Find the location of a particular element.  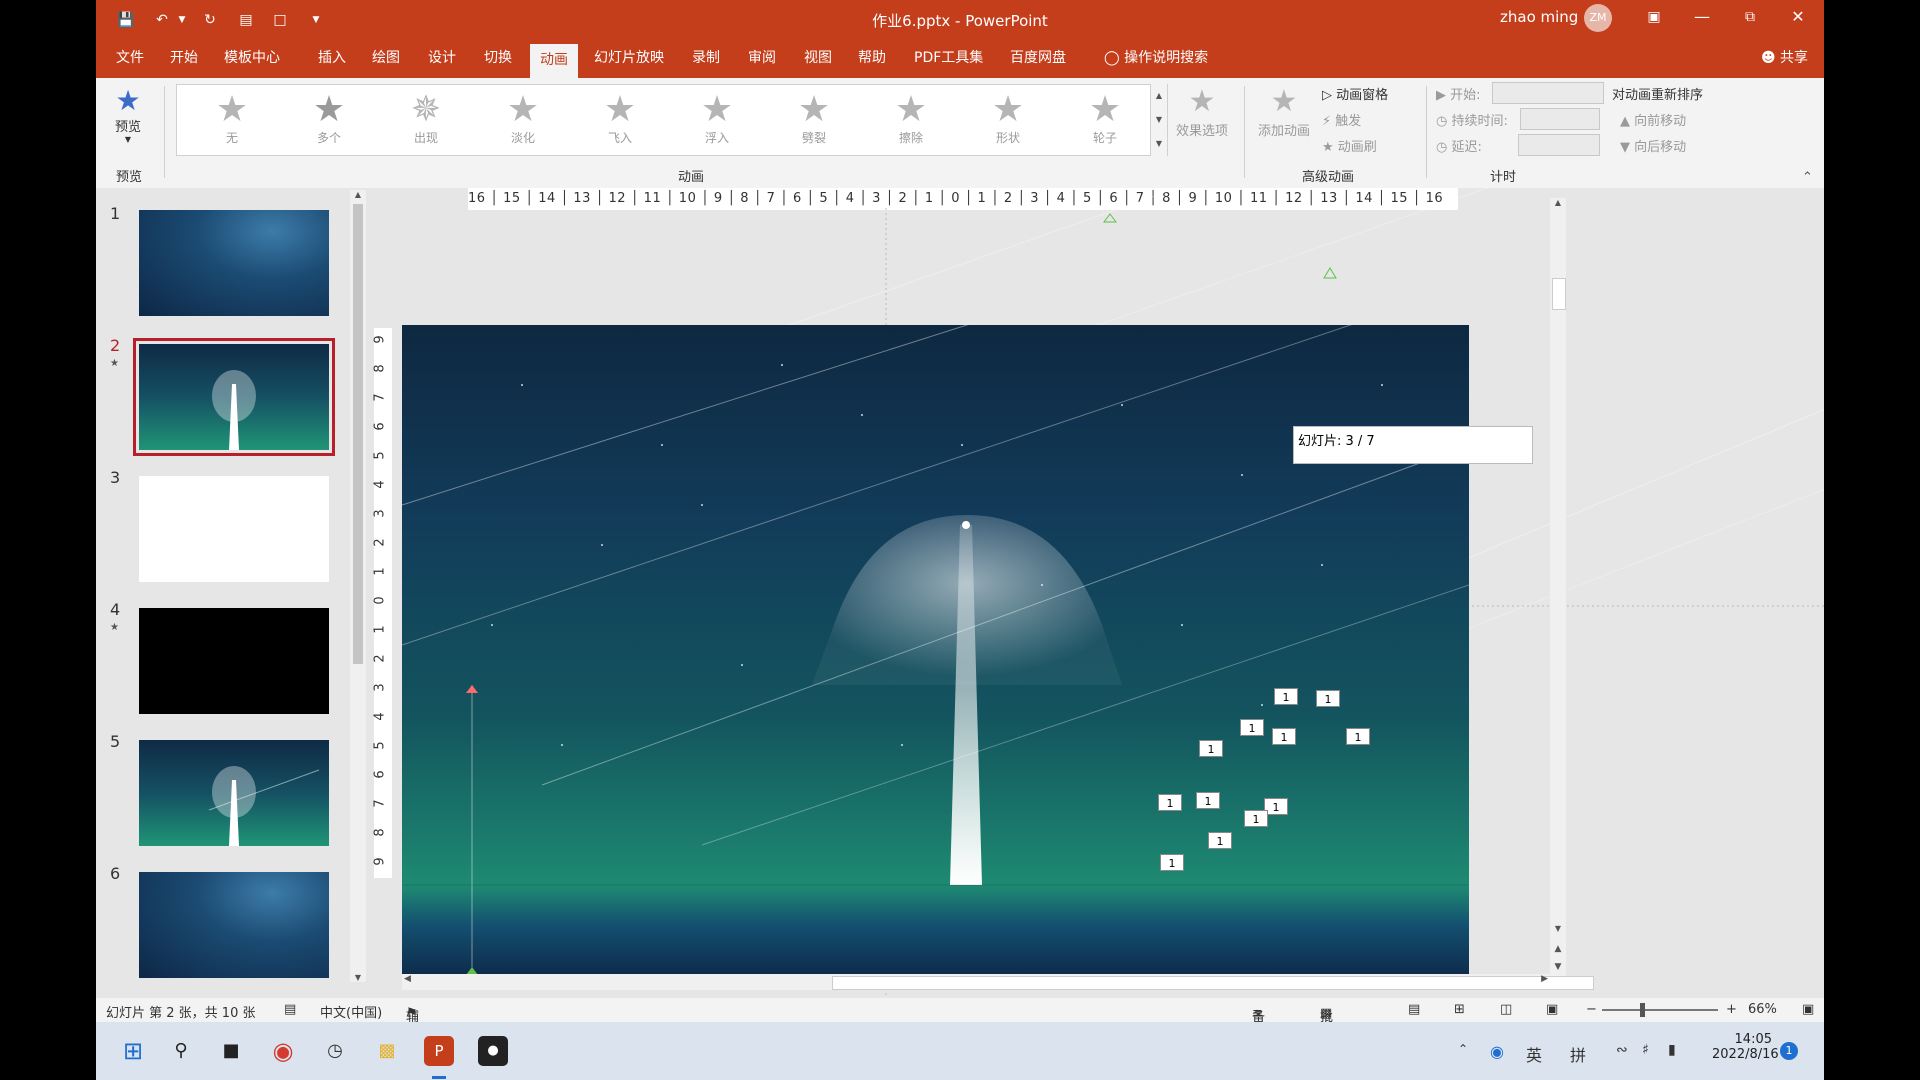

user-name: zhao ming is located at coordinates (1539, 17).